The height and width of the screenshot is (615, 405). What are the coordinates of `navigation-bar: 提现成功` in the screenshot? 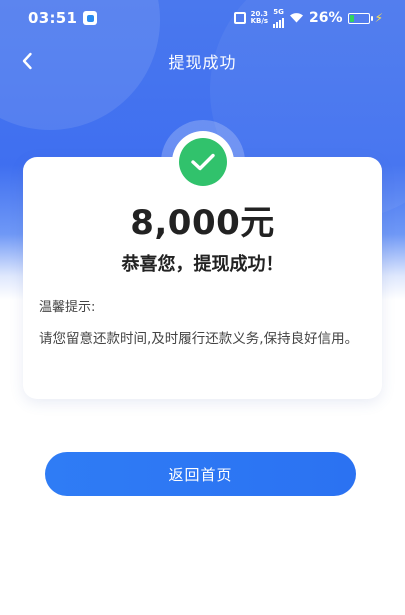 It's located at (202, 61).